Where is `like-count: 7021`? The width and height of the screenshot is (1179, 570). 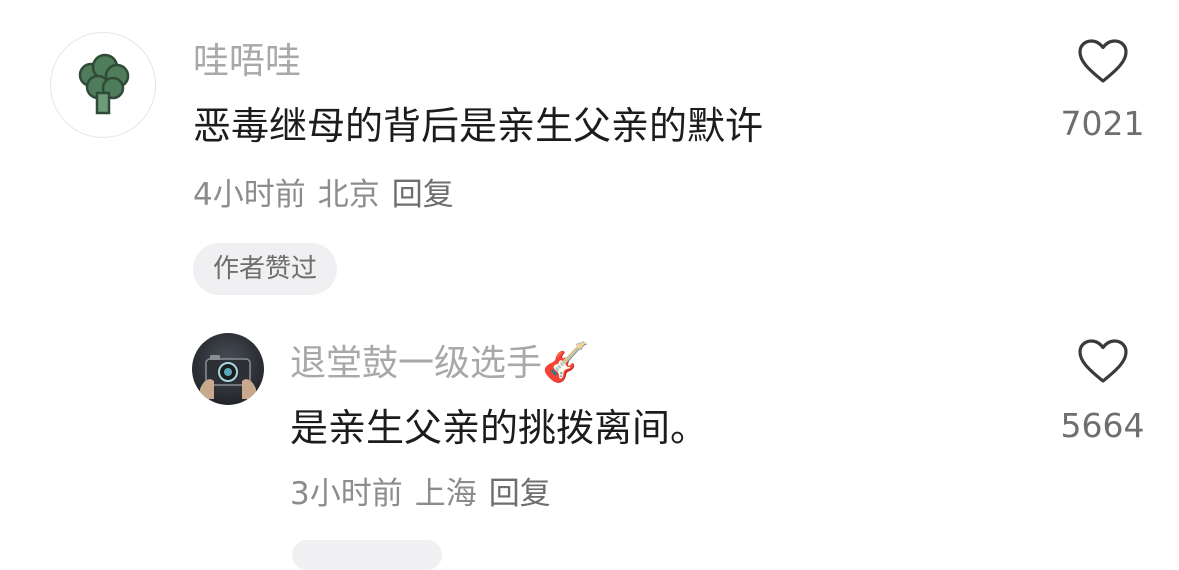 like-count: 7021 is located at coordinates (1102, 123).